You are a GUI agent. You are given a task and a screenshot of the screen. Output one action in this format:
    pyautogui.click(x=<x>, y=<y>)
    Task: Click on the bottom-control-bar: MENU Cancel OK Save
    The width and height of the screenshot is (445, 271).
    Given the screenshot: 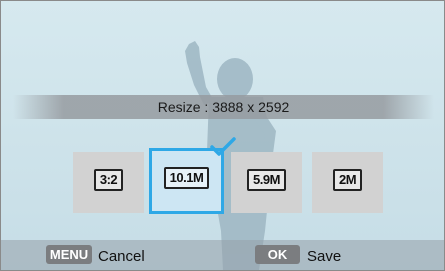 What is the action you would take?
    pyautogui.click(x=222, y=255)
    